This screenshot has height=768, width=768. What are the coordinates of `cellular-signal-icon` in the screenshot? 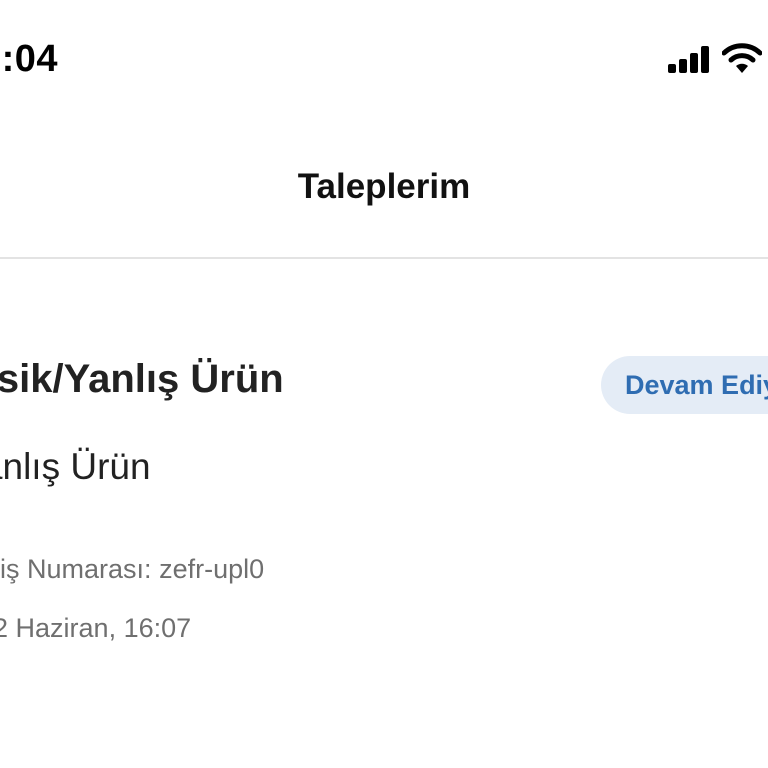 It's located at (690, 59).